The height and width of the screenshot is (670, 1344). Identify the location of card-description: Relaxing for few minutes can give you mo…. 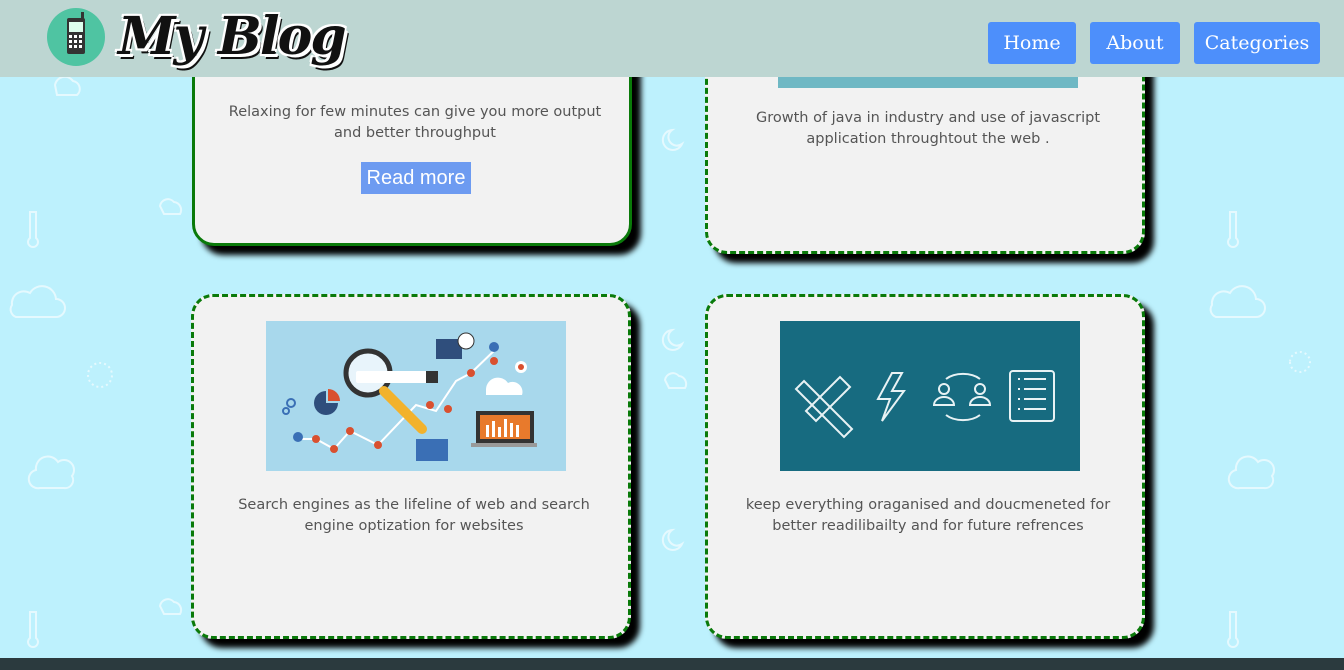
(415, 122).